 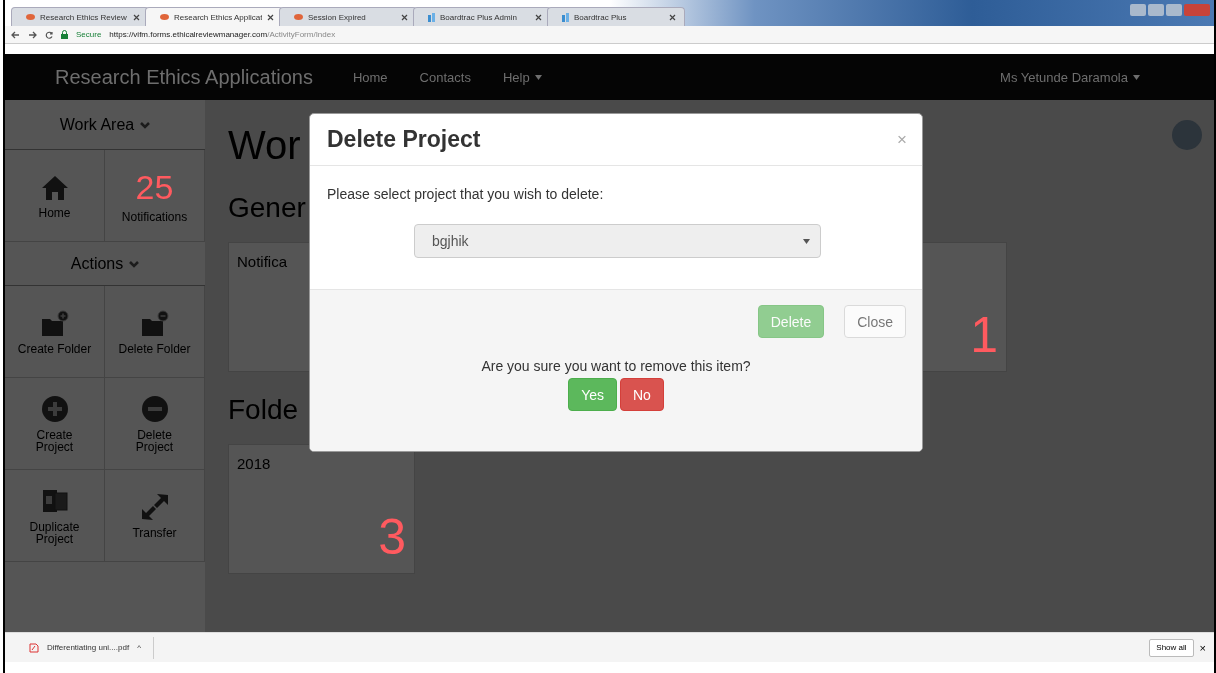 What do you see at coordinates (54, 440) in the screenshot?
I see `tile-label: Create Project` at bounding box center [54, 440].